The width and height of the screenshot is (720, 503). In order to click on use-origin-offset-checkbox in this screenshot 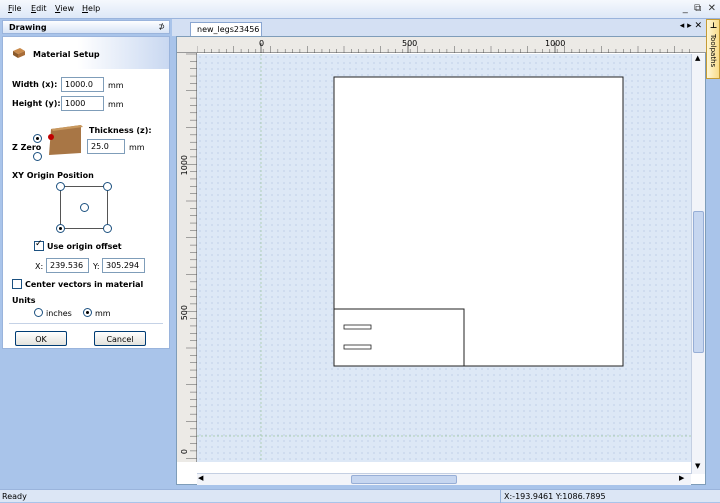, I will do `click(39, 245)`.